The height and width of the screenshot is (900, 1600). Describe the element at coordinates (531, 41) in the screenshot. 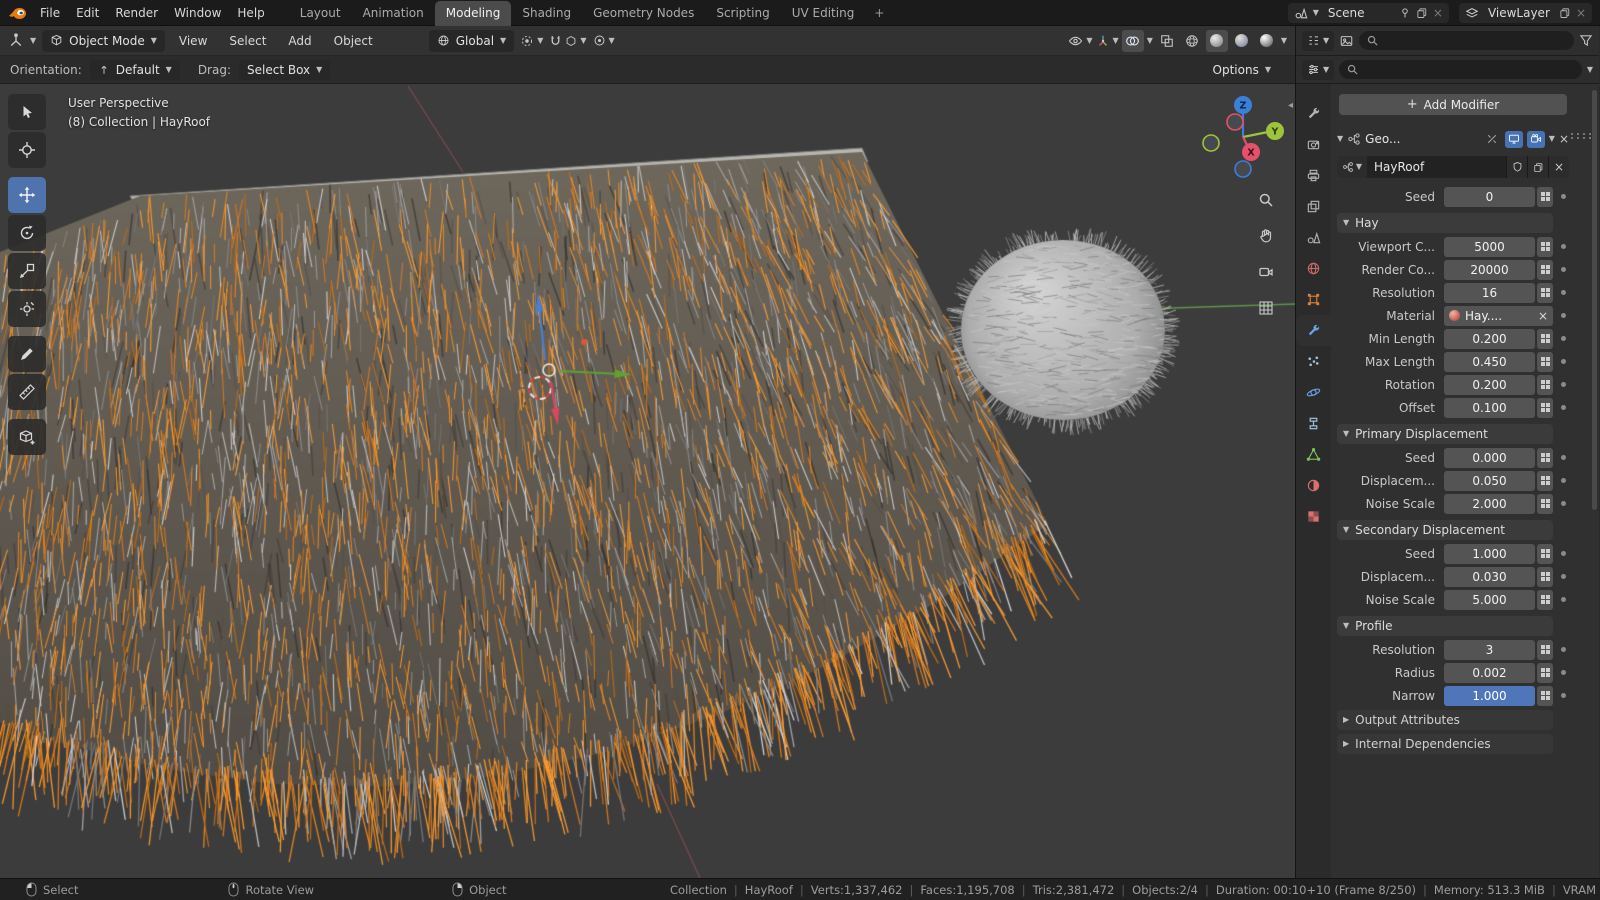

I see `pivot-point-dropdown: ▼` at that location.